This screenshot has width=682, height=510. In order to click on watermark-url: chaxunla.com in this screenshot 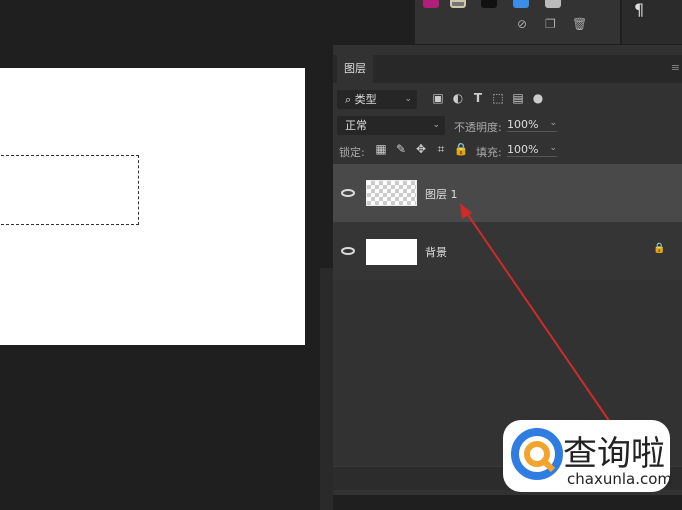, I will do `click(619, 479)`.